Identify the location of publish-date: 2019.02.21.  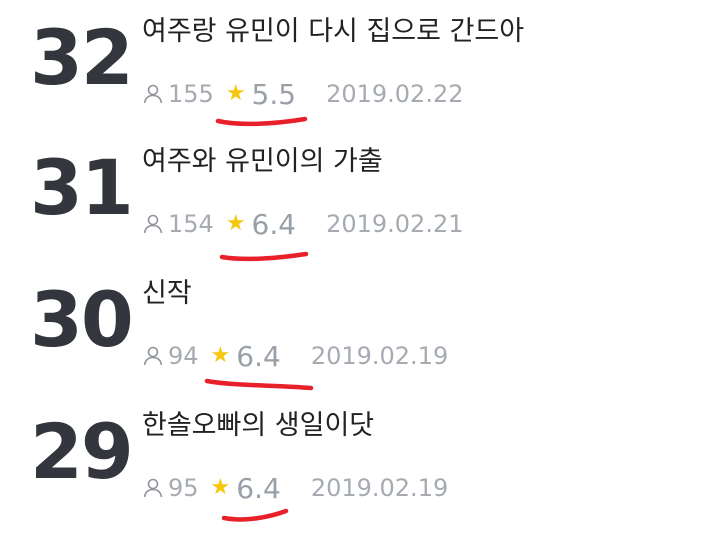
(395, 224).